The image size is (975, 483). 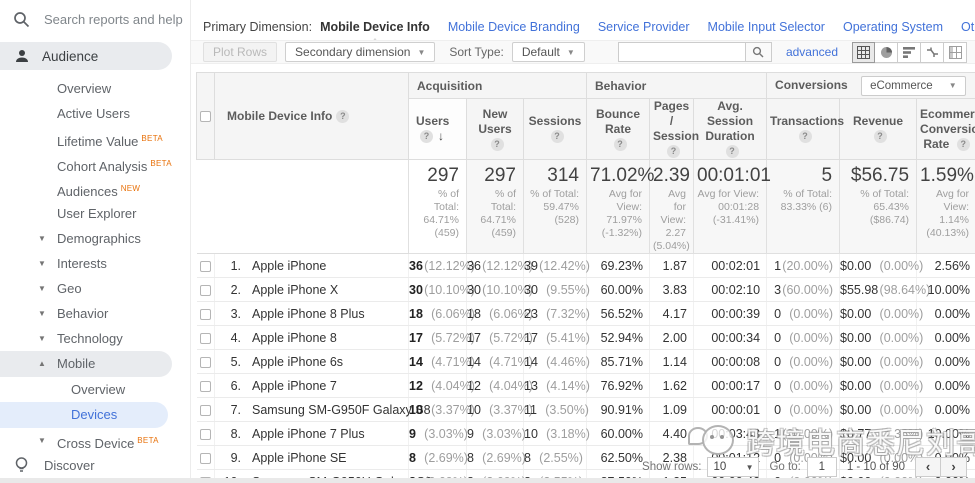 What do you see at coordinates (311, 385) in the screenshot?
I see `device-cell: 6. Apple iPhone 7` at bounding box center [311, 385].